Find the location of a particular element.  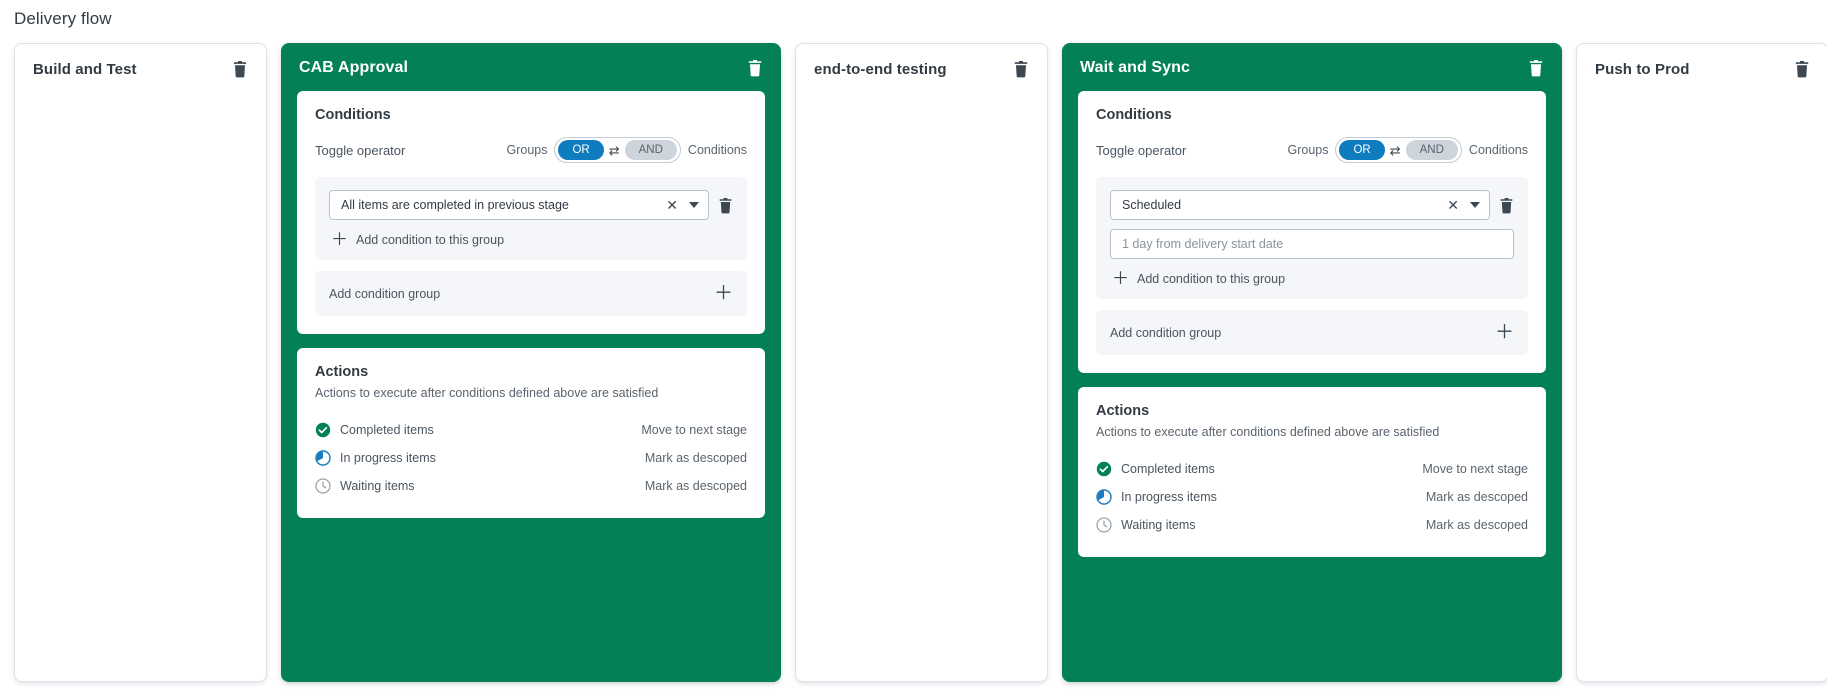

stage-header: Push to Prod is located at coordinates (1702, 68).